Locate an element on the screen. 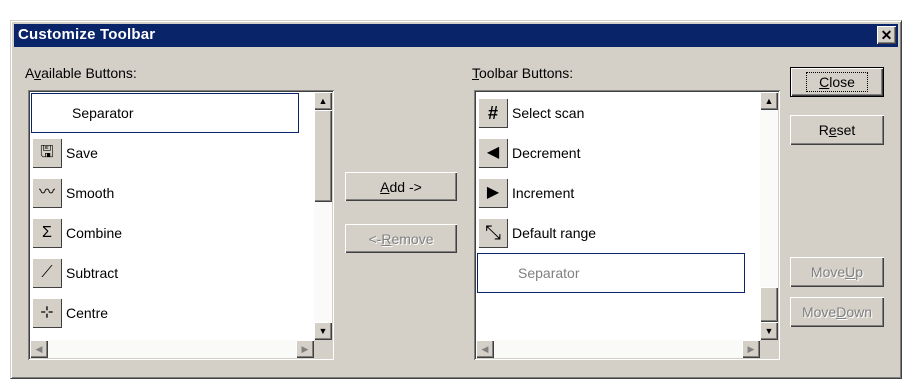 This screenshot has width=906, height=381. reset-button: Re set is located at coordinates (837, 130).